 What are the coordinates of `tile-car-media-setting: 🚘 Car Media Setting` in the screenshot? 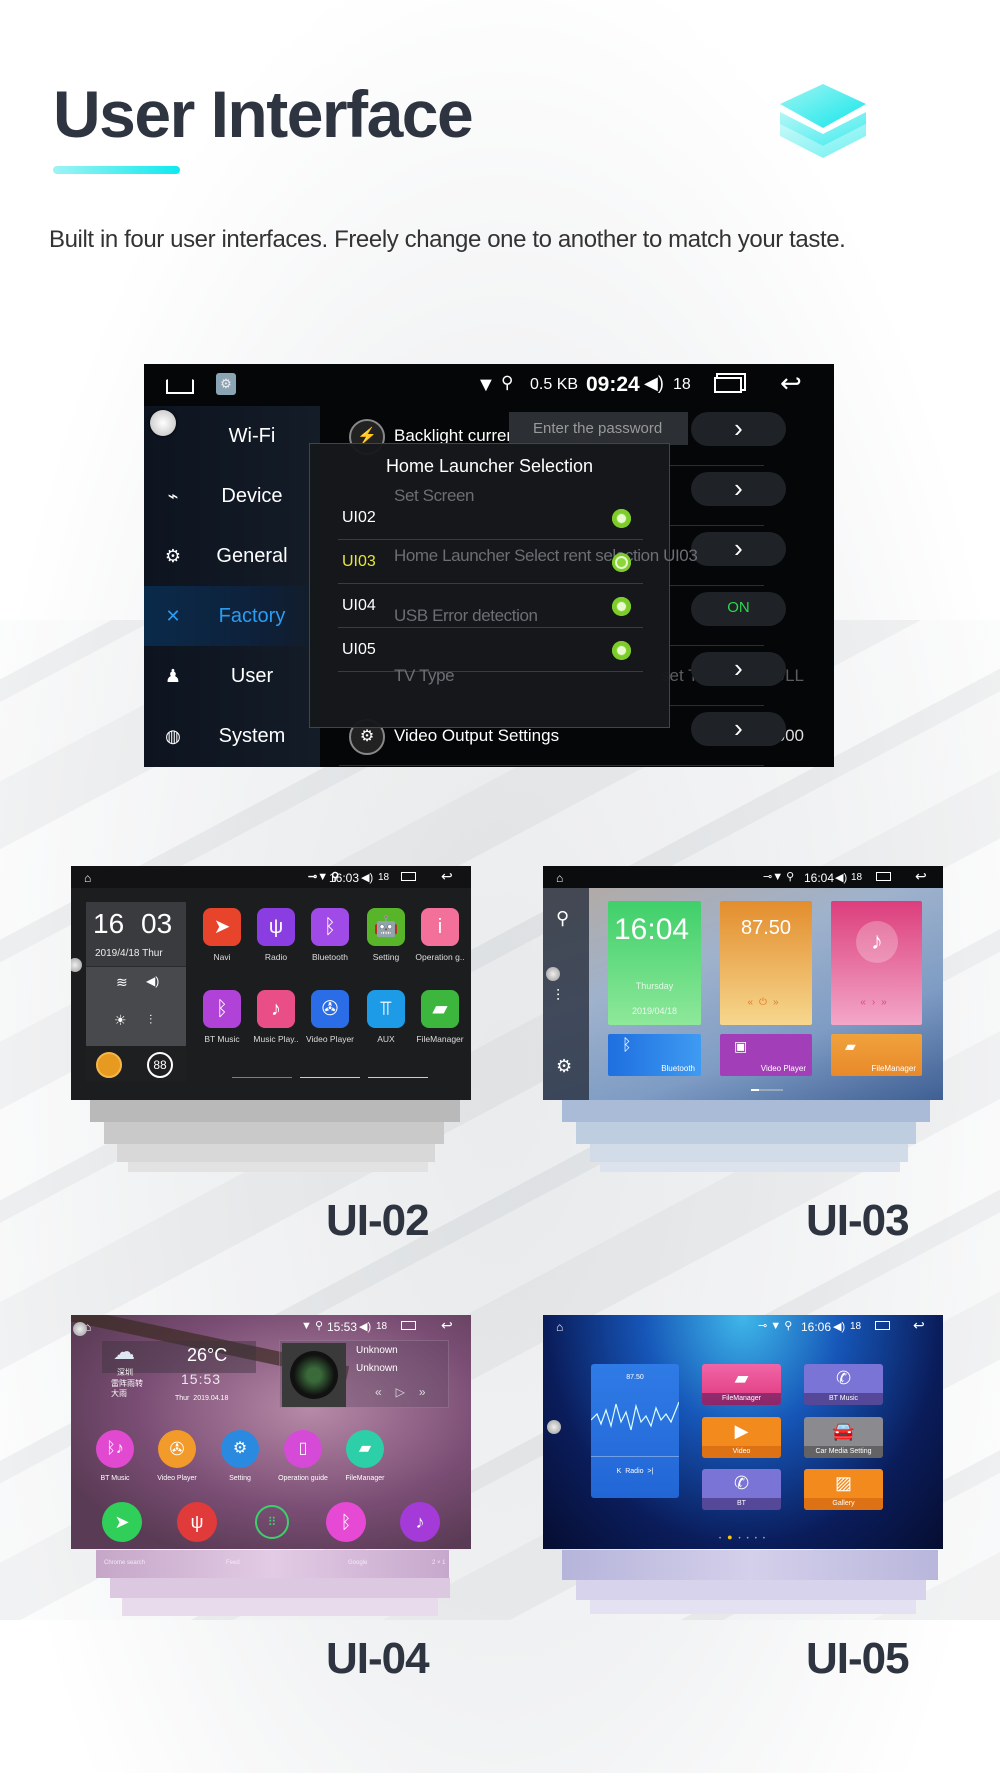 It's located at (843, 1437).